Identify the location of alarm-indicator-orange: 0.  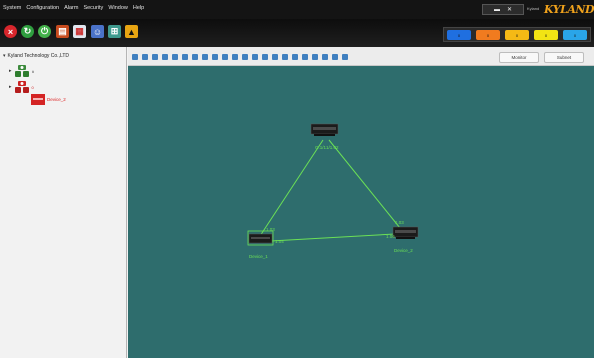
(488, 35).